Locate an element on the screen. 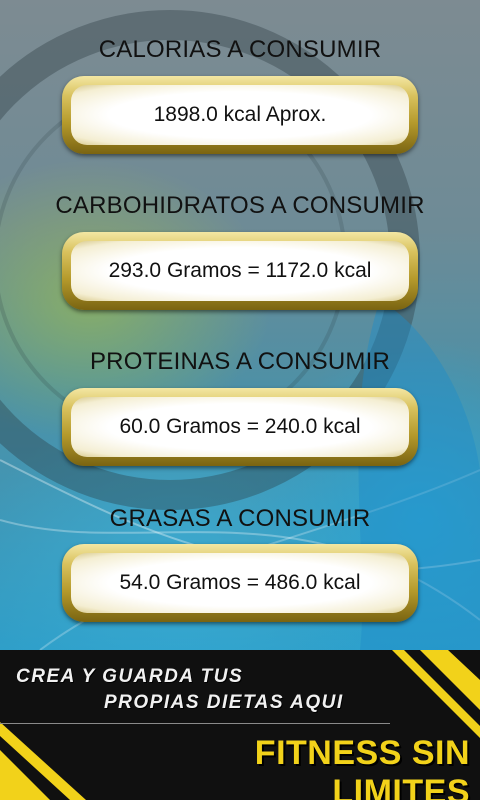 This screenshot has width=480, height=800. fats-box: 54.0 Gramos = 486.0 kcal is located at coordinates (240, 583).